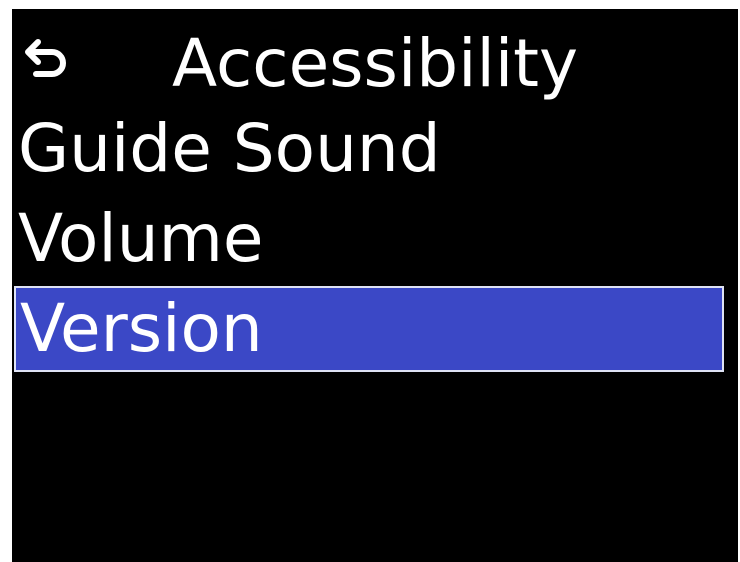 Image resolution: width=740 pixels, height=562 pixels. I want to click on return-arrow-icon, so click(48, 62).